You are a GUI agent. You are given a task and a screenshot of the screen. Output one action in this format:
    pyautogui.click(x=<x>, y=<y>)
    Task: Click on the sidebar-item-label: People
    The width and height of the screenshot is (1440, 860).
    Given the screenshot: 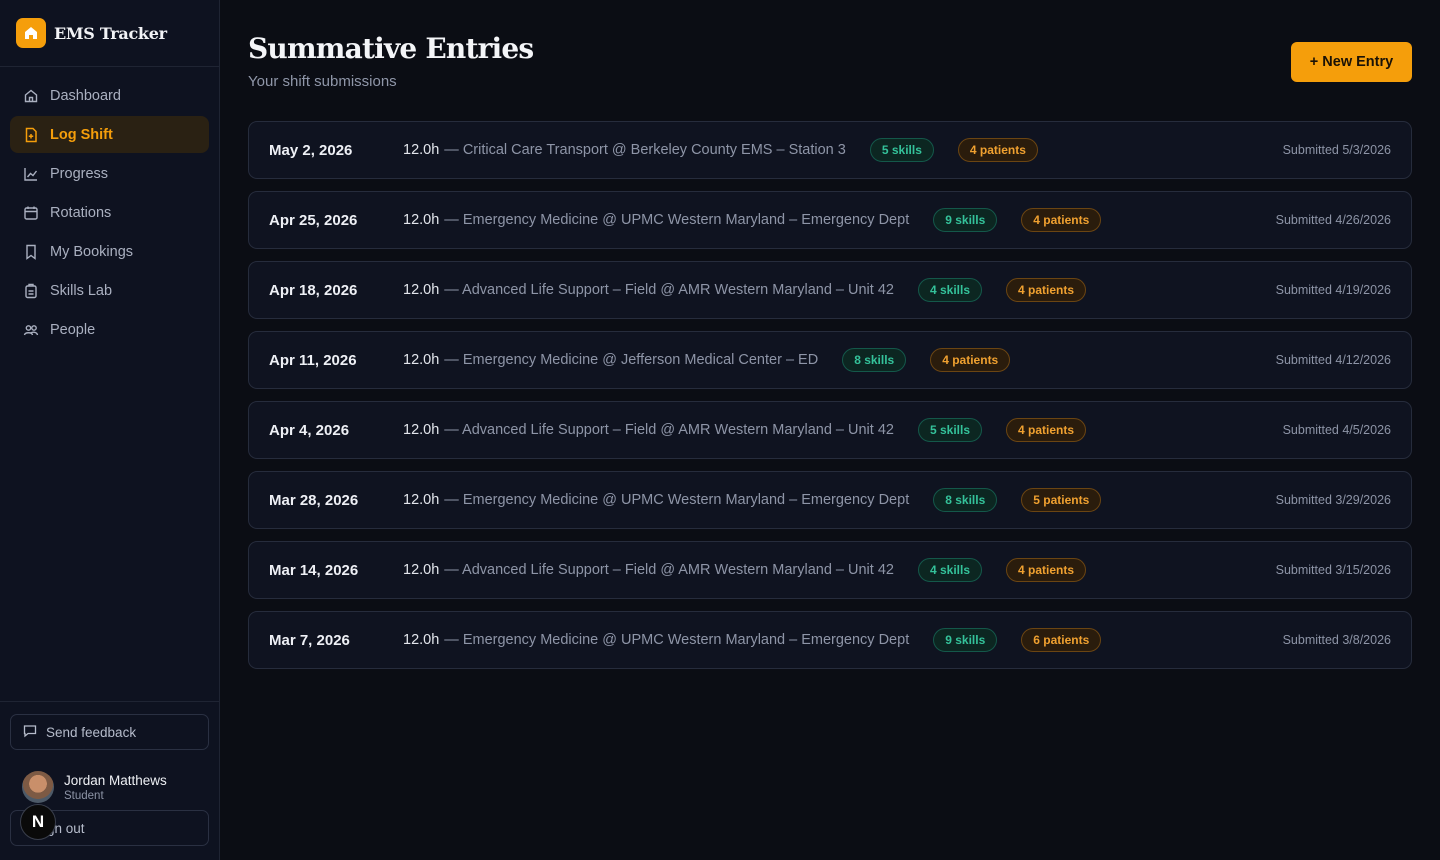 What is the action you would take?
    pyautogui.click(x=73, y=329)
    